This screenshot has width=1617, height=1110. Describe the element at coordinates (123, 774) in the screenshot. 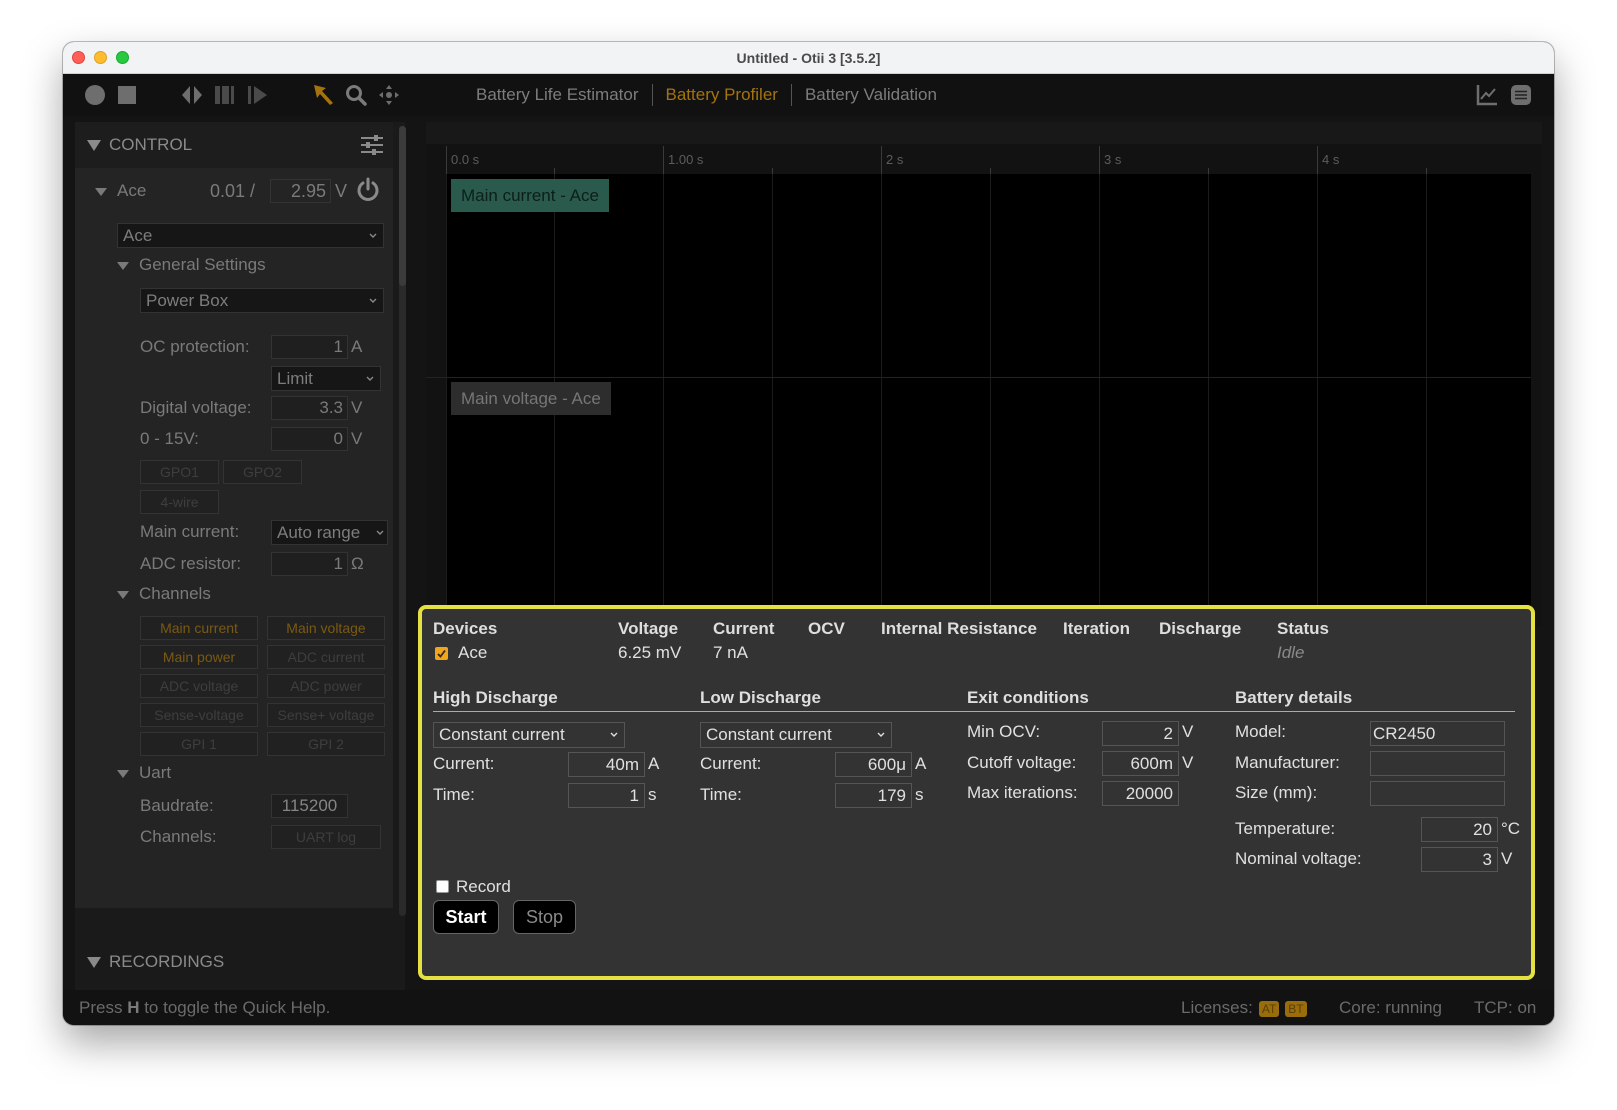

I see `collapse-triangle-icon` at that location.